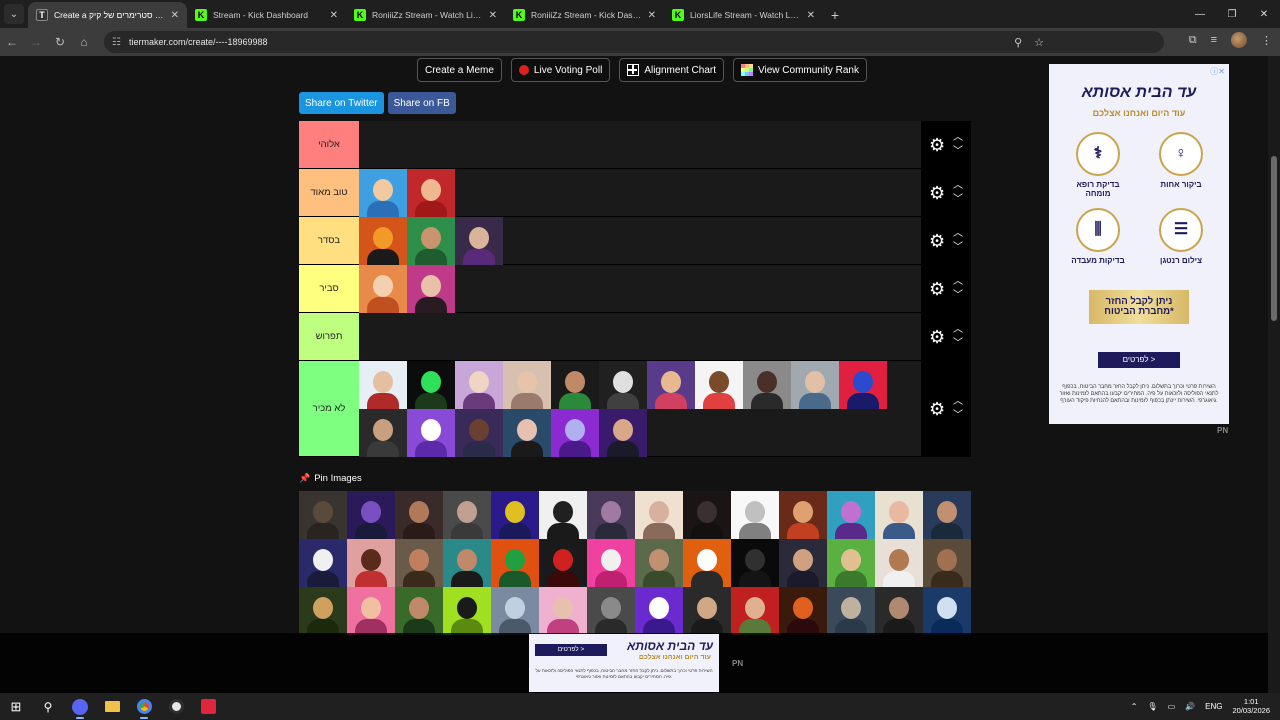 The image size is (1280, 720). Describe the element at coordinates (1200, 14) in the screenshot. I see `minimize-icon: —` at that location.